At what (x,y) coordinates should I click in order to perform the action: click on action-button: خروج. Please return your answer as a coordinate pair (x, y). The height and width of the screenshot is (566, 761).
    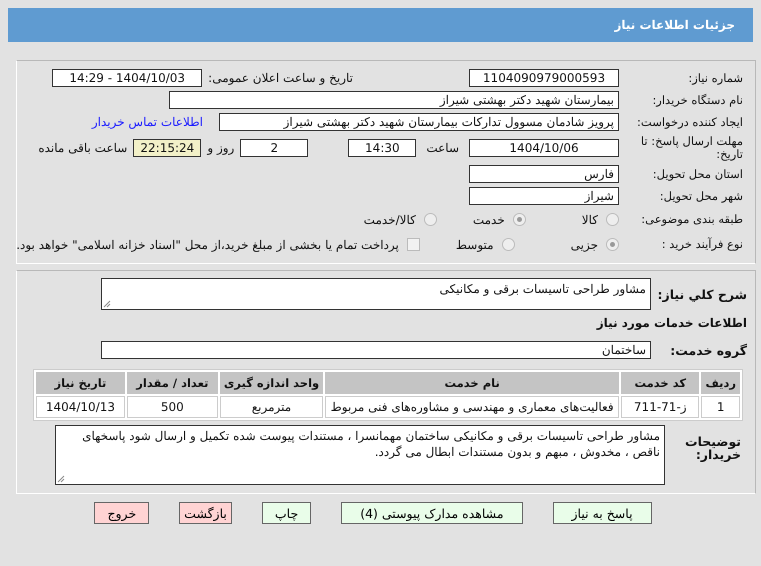
    Looking at the image, I should click on (122, 513).